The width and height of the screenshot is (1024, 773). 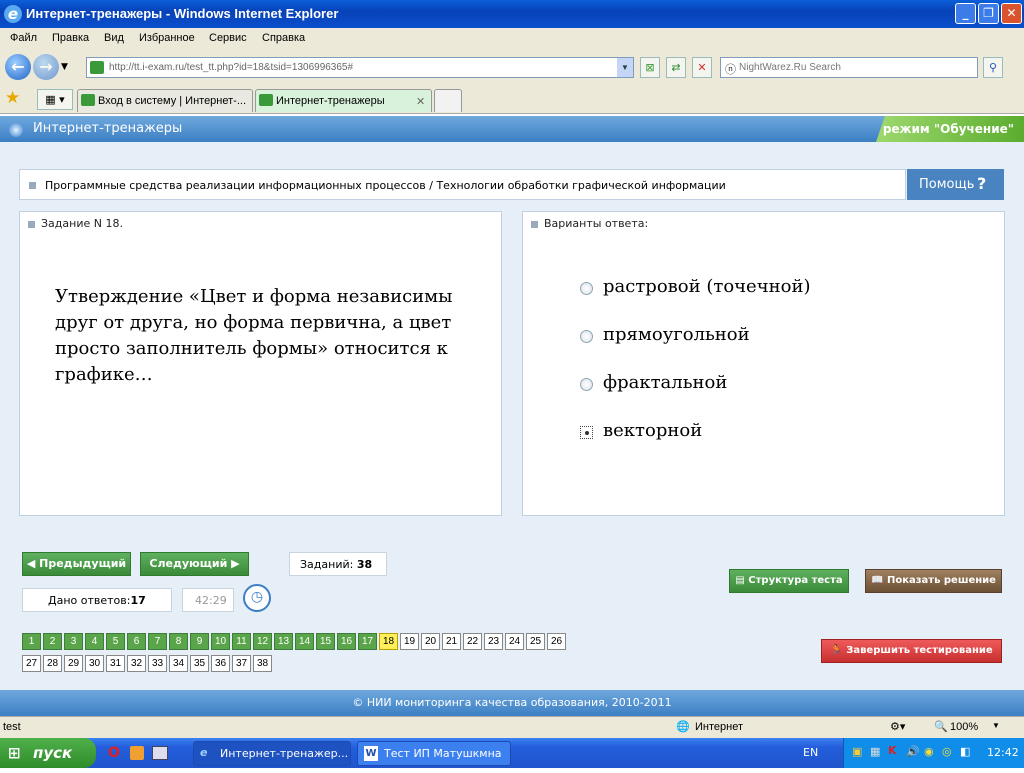 What do you see at coordinates (178, 663) in the screenshot?
I see `question-number-34: 34` at bounding box center [178, 663].